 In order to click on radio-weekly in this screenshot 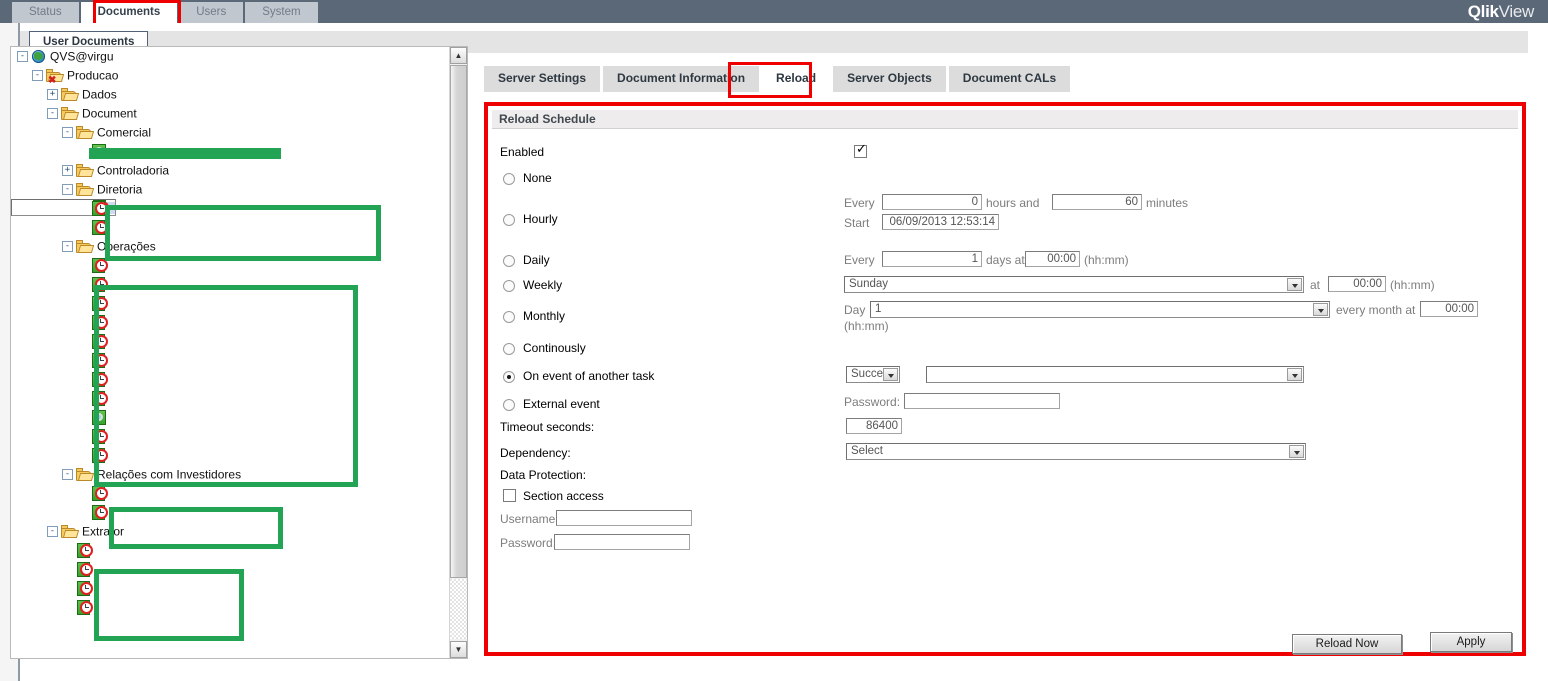, I will do `click(509, 286)`.